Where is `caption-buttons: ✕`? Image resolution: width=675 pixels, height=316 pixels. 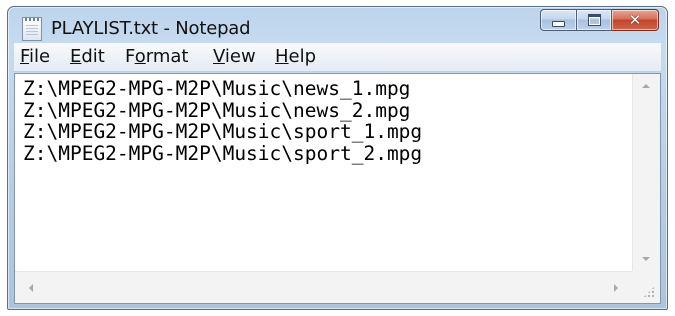 caption-buttons: ✕ is located at coordinates (599, 20).